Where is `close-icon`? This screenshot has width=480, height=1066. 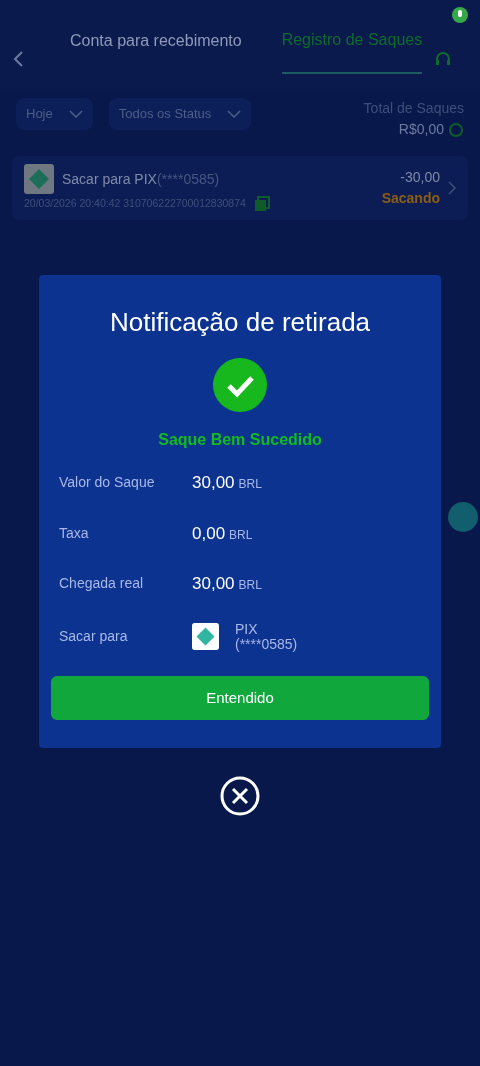
close-icon is located at coordinates (240, 796).